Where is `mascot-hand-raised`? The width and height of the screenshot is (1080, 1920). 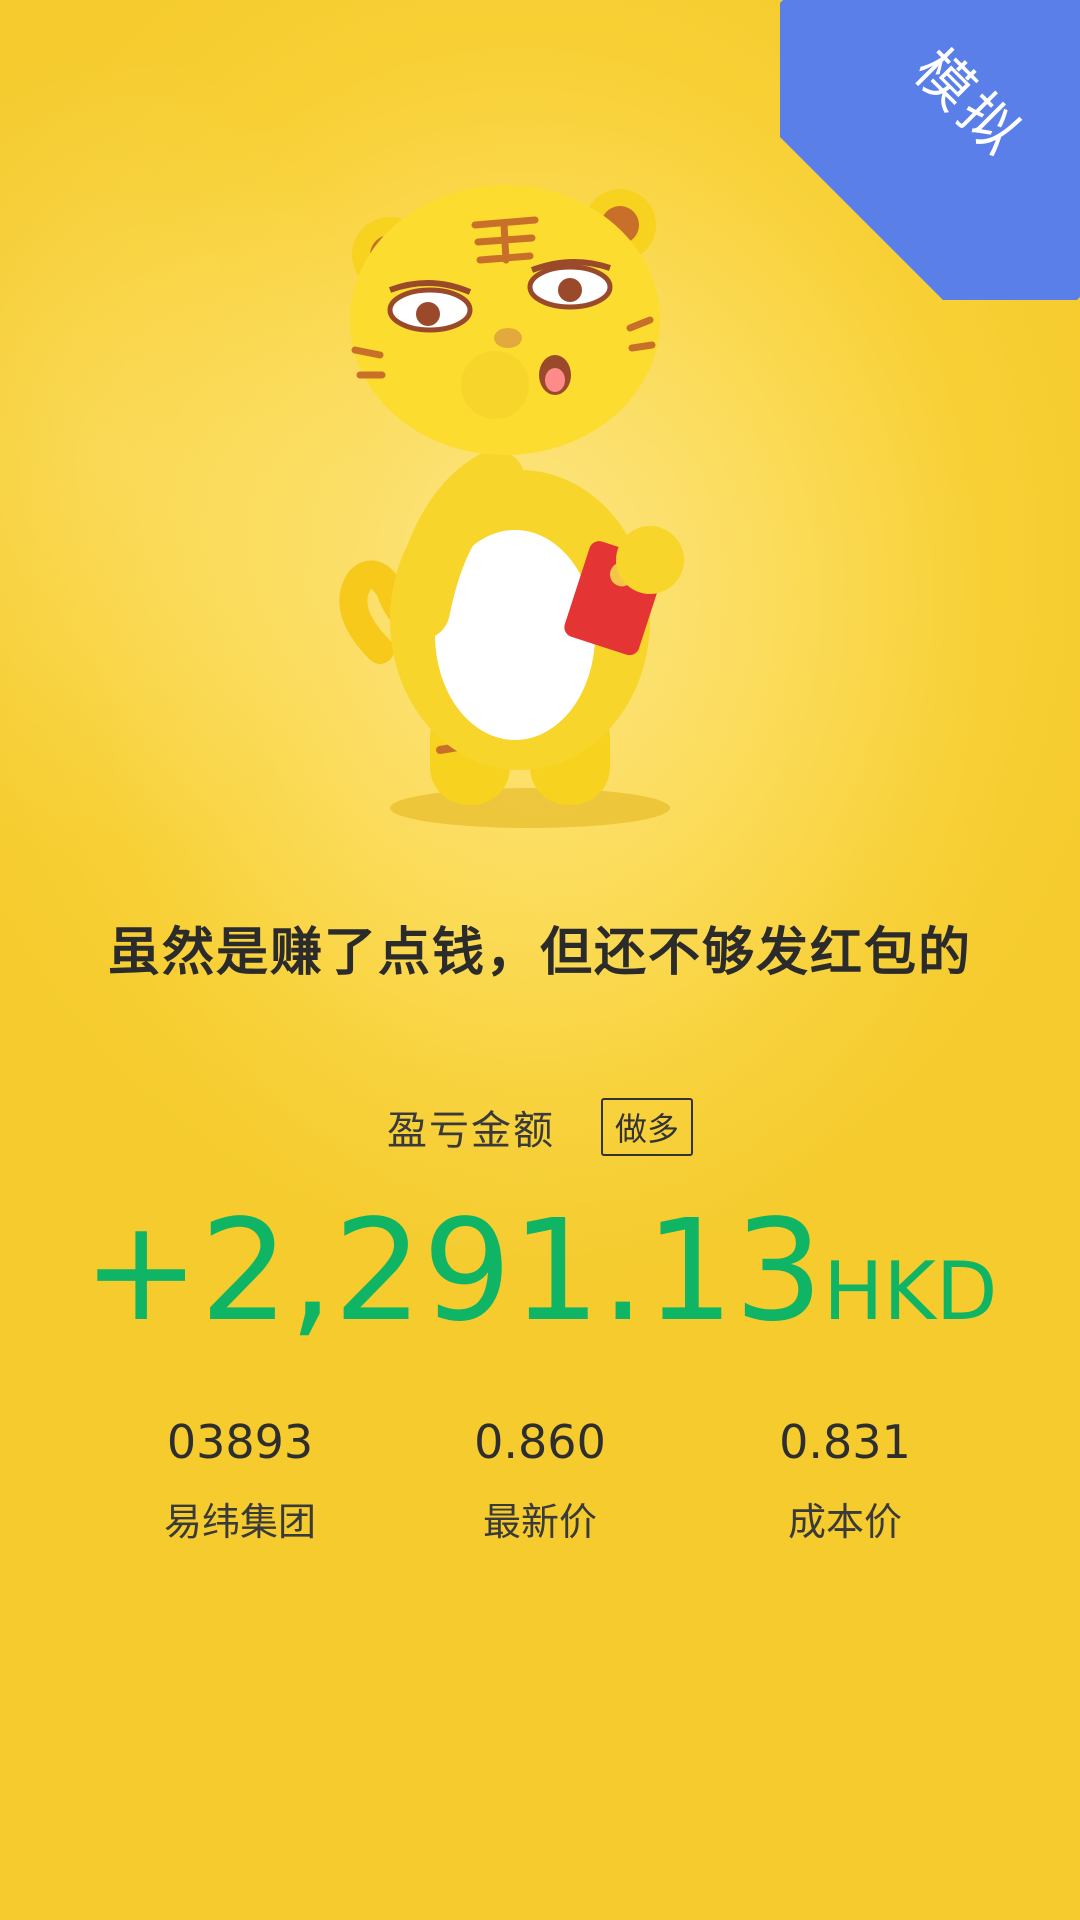 mascot-hand-raised is located at coordinates (495, 385).